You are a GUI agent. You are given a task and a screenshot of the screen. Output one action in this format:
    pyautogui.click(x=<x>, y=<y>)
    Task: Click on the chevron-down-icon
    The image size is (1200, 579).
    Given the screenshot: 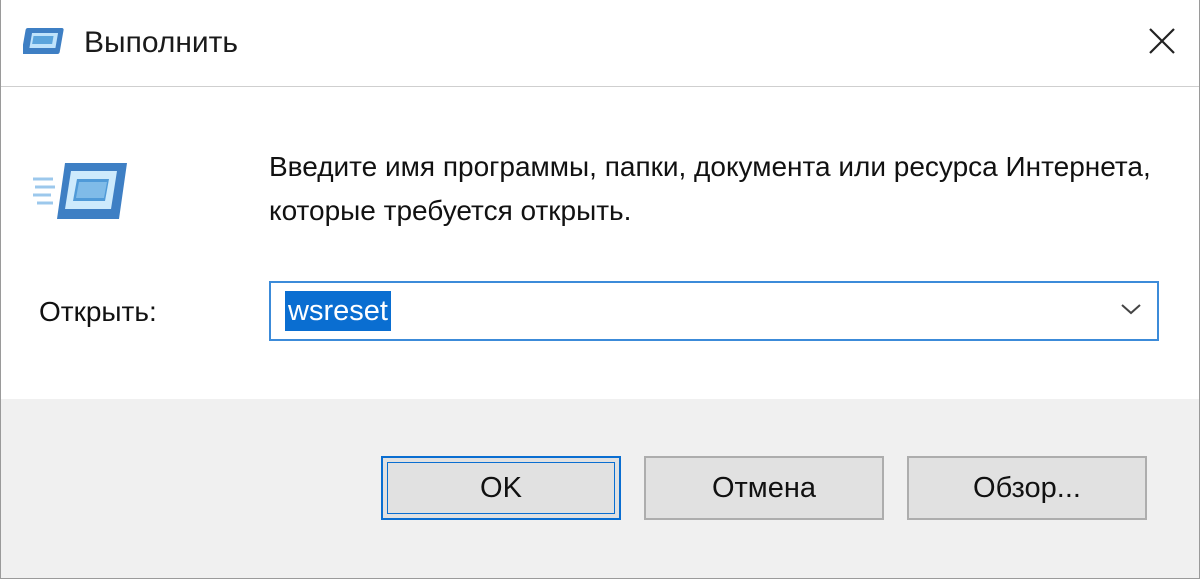 What is the action you would take?
    pyautogui.click(x=1131, y=311)
    